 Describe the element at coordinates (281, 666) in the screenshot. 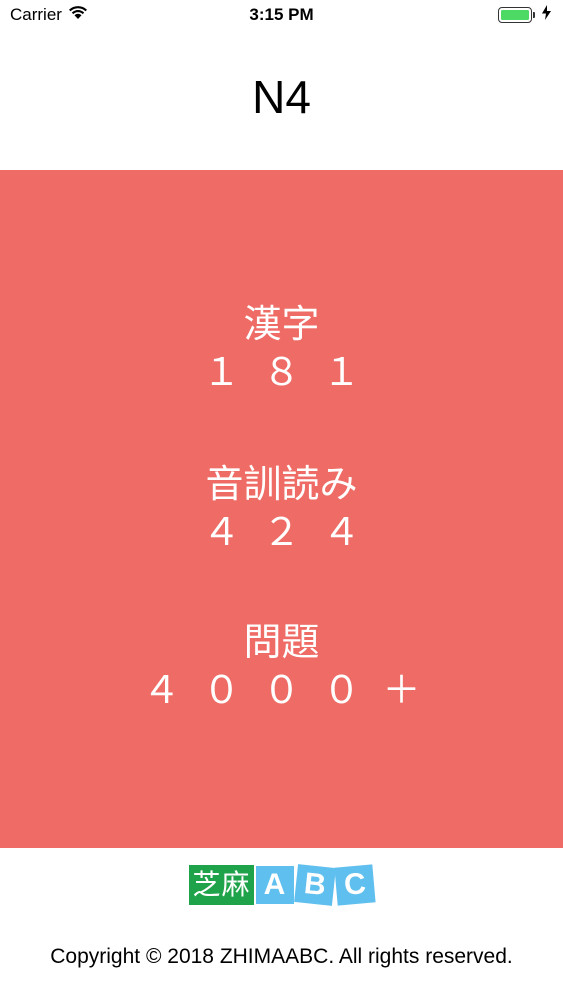

I see `stat-questions: 問題 ４０００＋` at that location.